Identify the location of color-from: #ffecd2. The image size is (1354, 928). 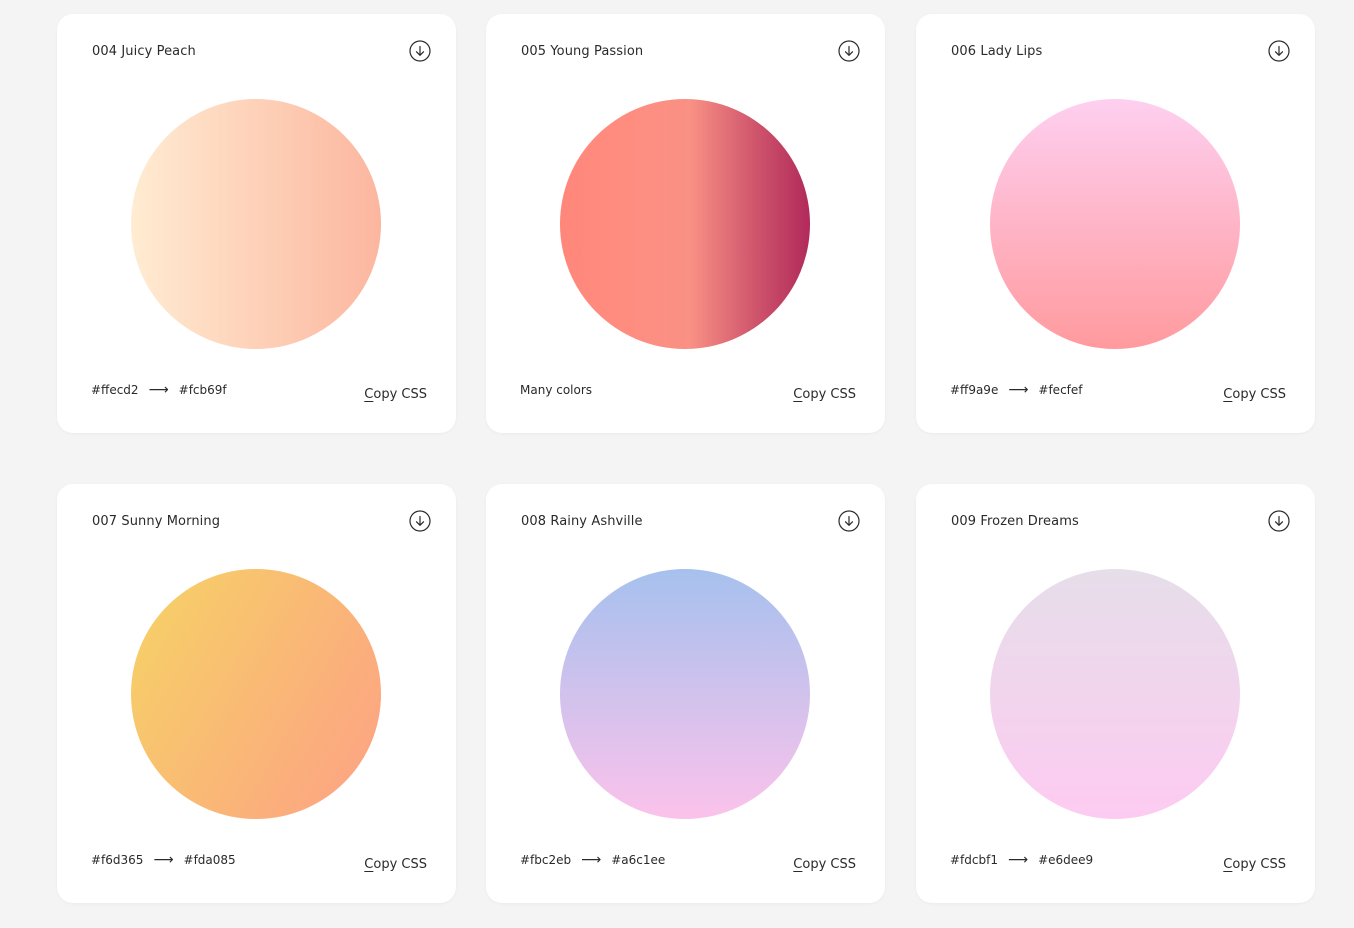
(115, 390).